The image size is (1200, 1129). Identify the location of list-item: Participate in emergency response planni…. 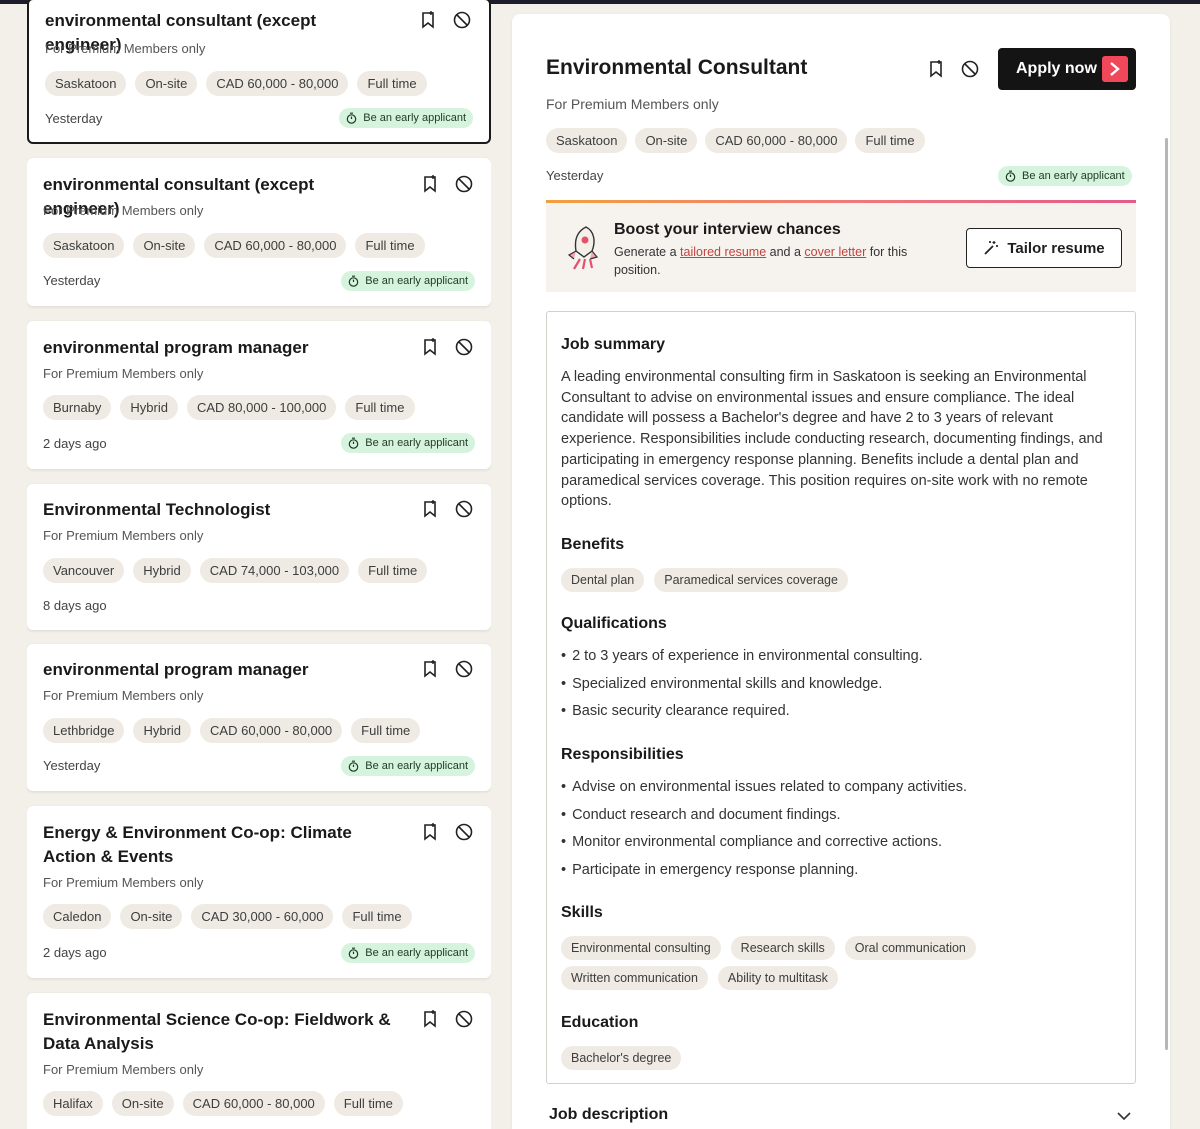
(764, 871).